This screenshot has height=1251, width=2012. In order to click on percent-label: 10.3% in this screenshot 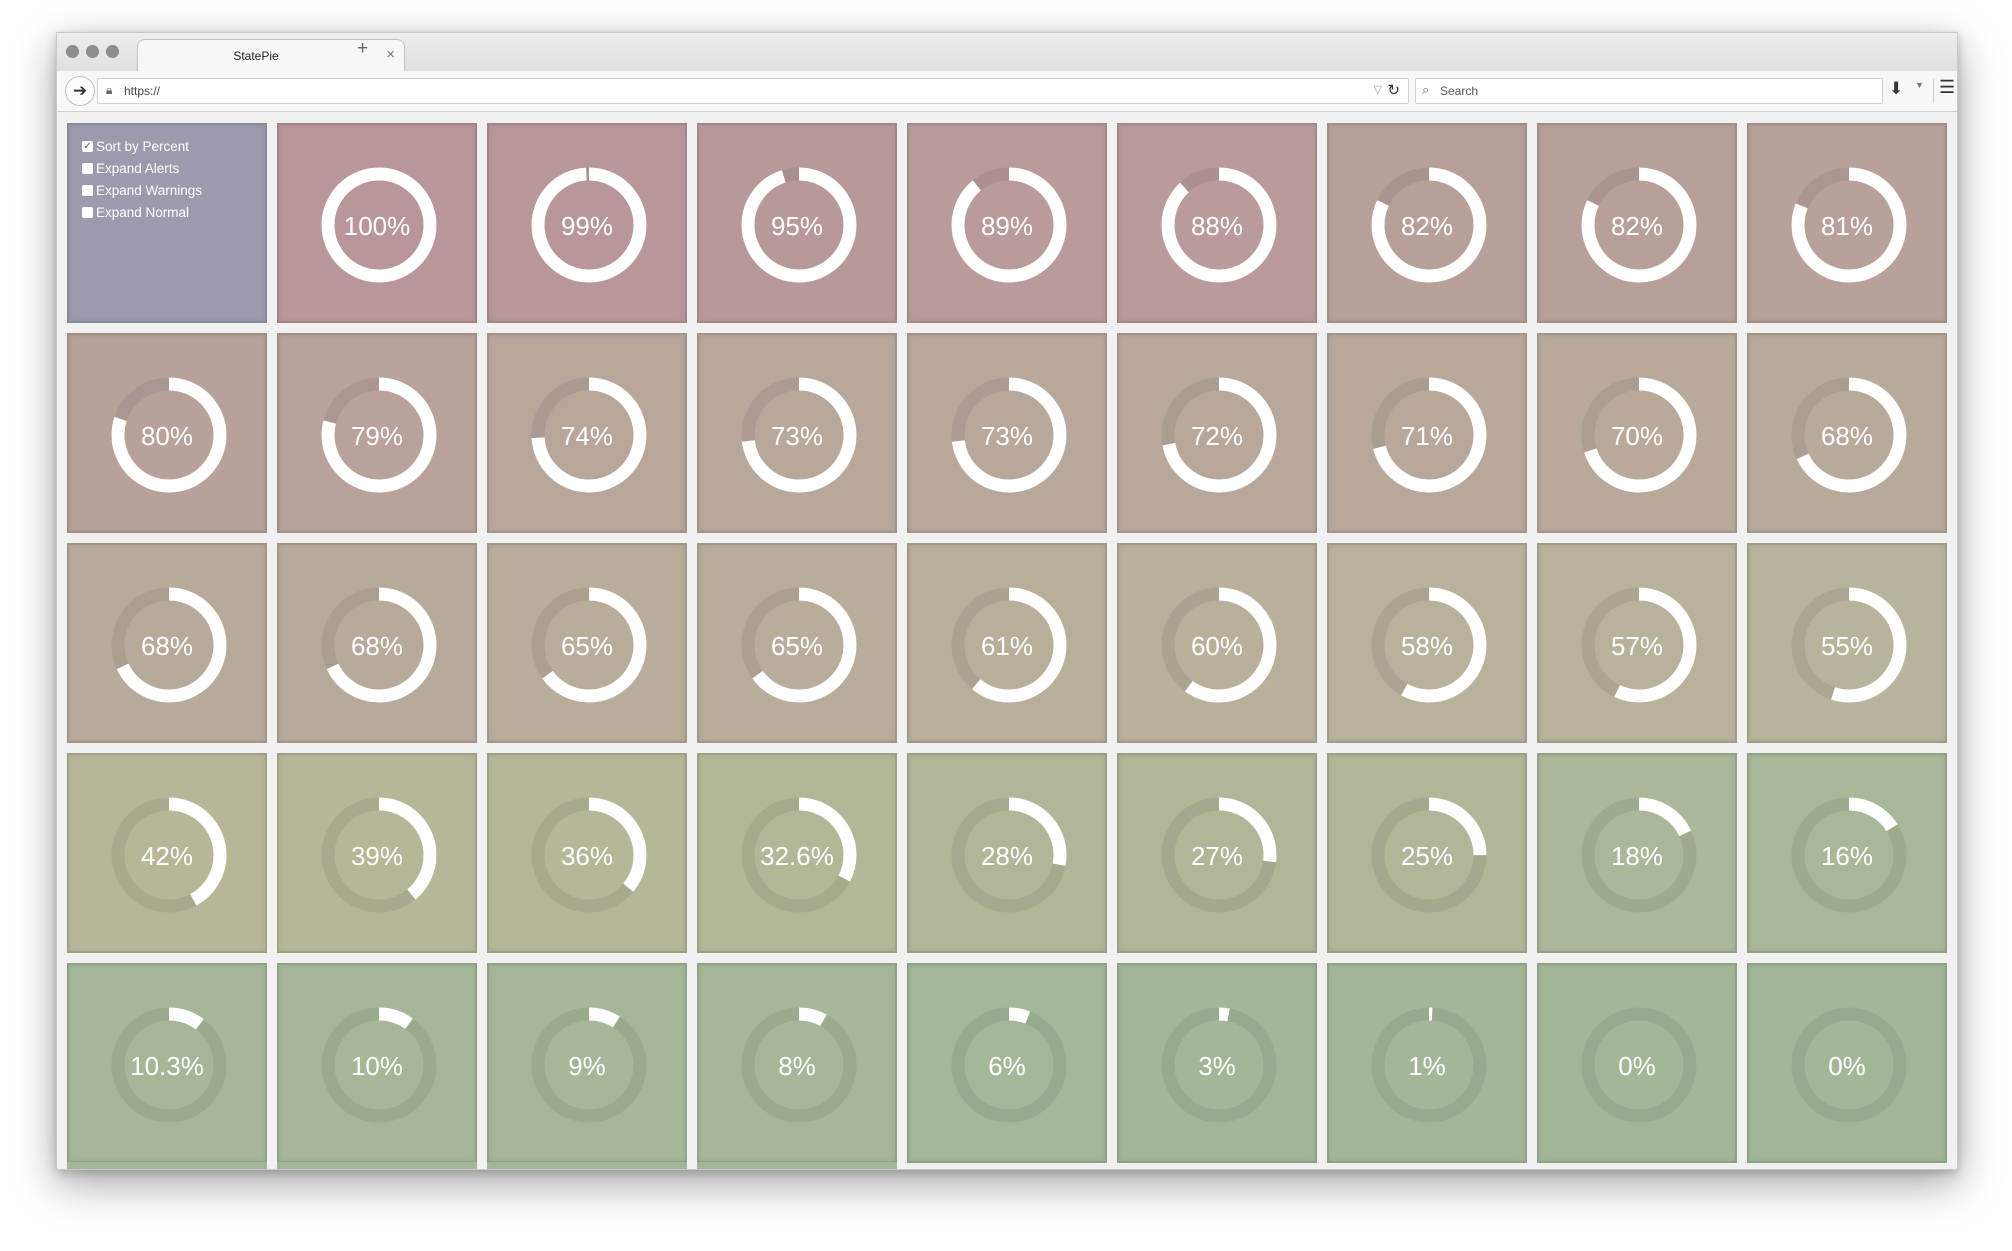, I will do `click(167, 1066)`.